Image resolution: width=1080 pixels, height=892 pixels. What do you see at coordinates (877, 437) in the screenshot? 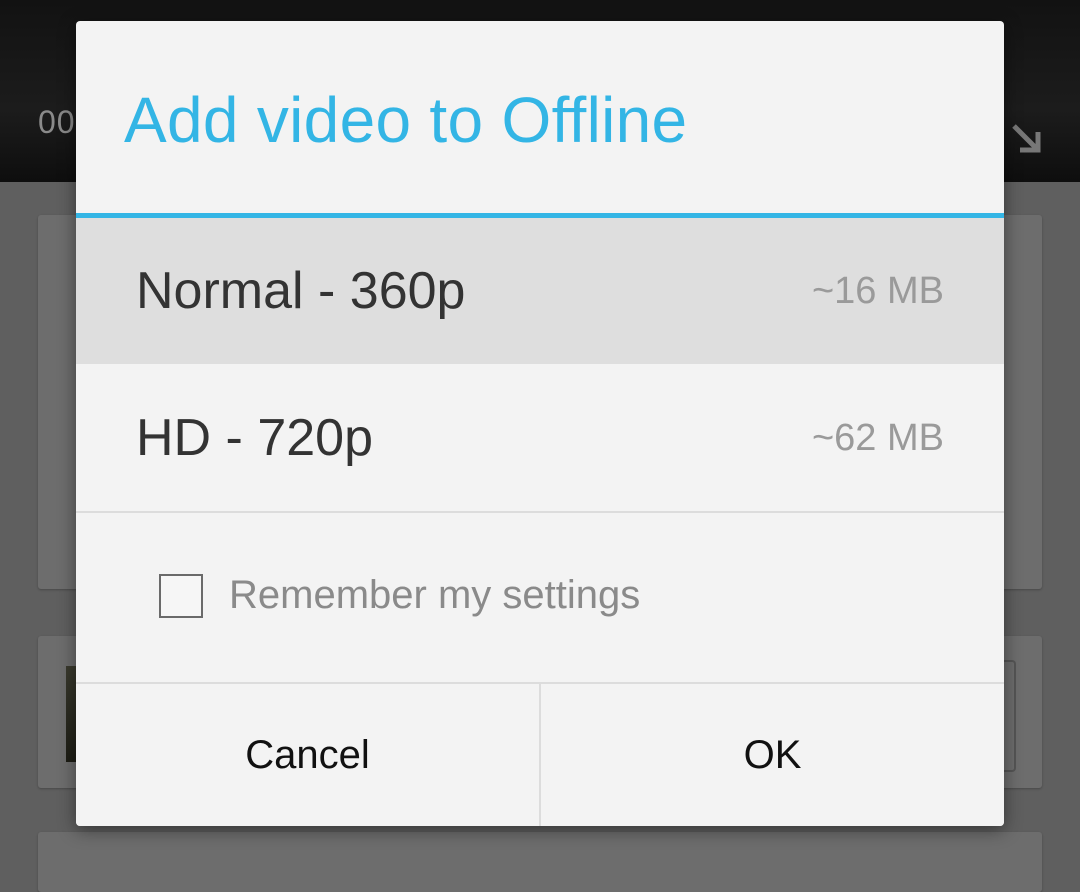
I see `option-size: ~62 MB` at bounding box center [877, 437].